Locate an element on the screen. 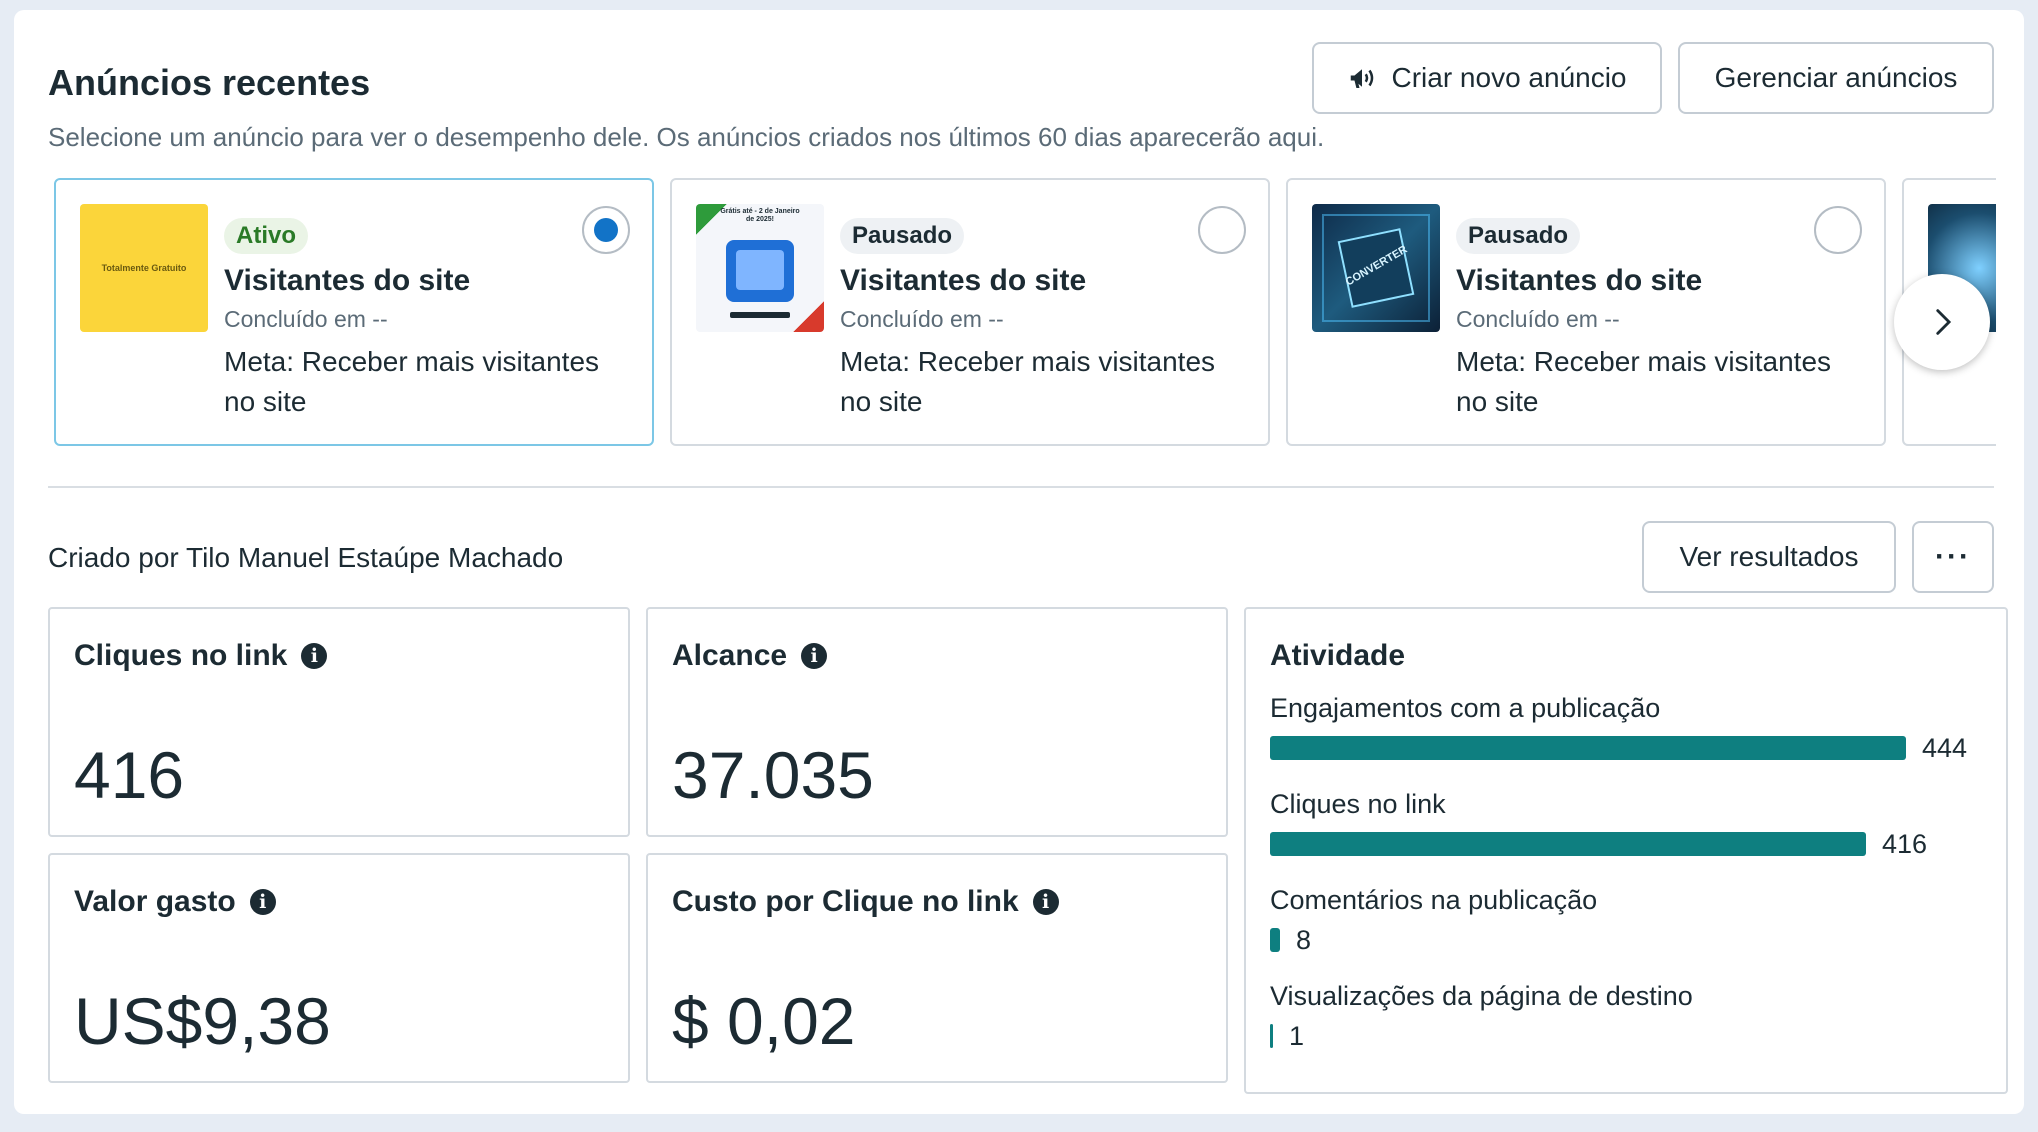 The height and width of the screenshot is (1132, 2038). activity-value: 8 is located at coordinates (1304, 939).